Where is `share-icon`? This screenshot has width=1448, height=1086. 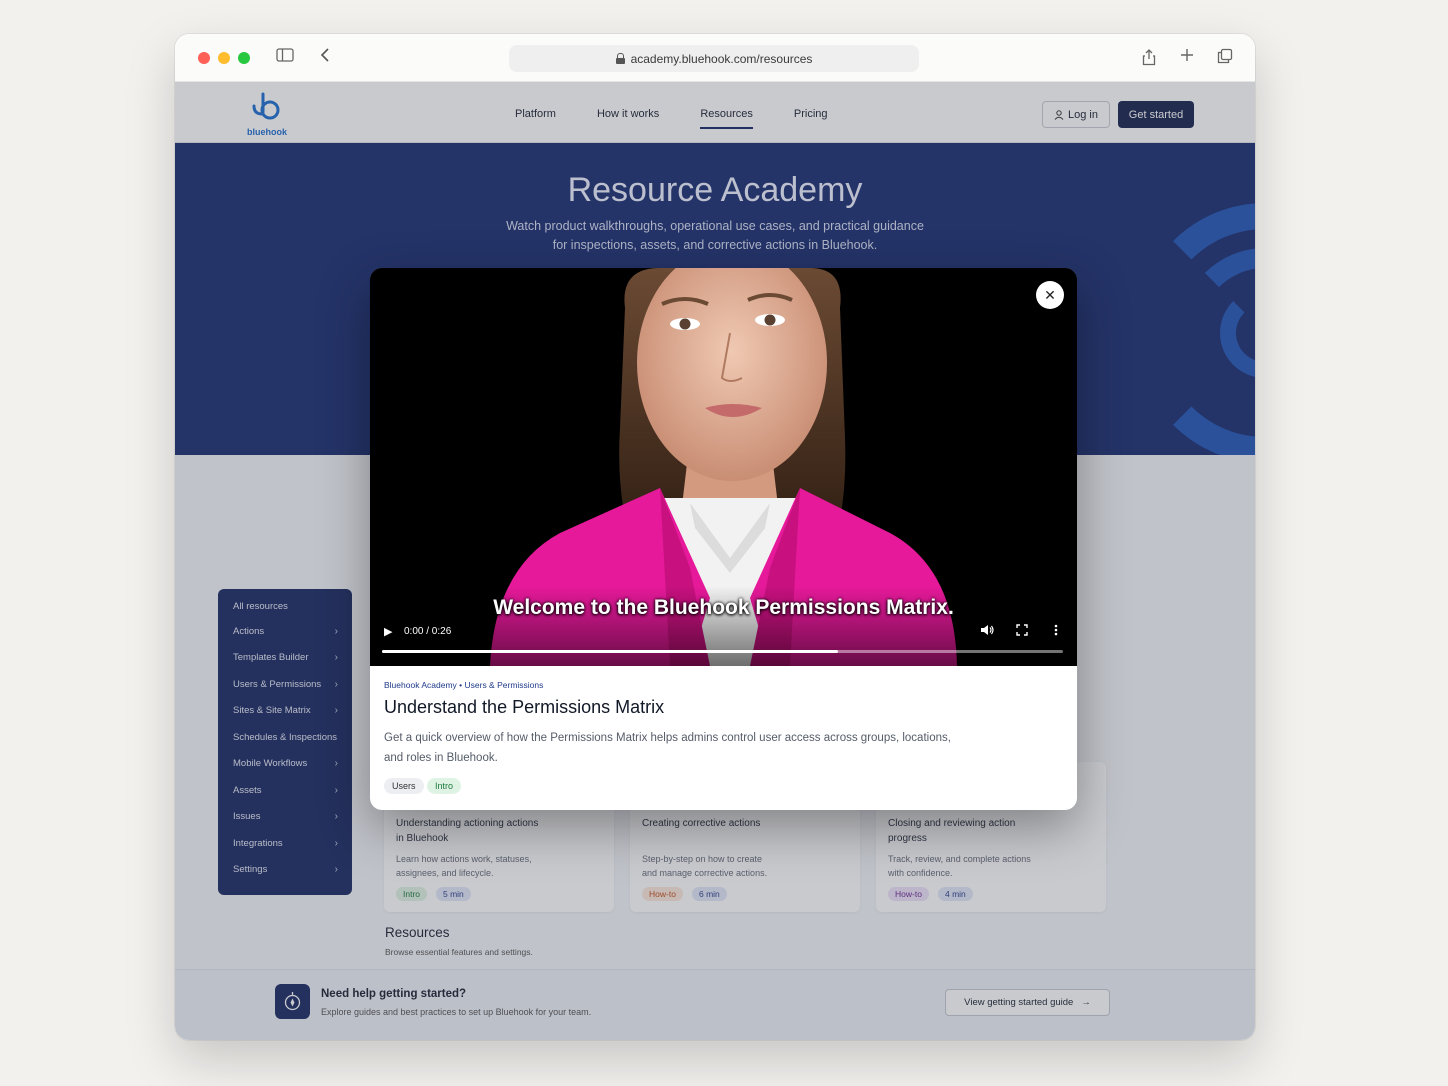
share-icon is located at coordinates (1149, 58).